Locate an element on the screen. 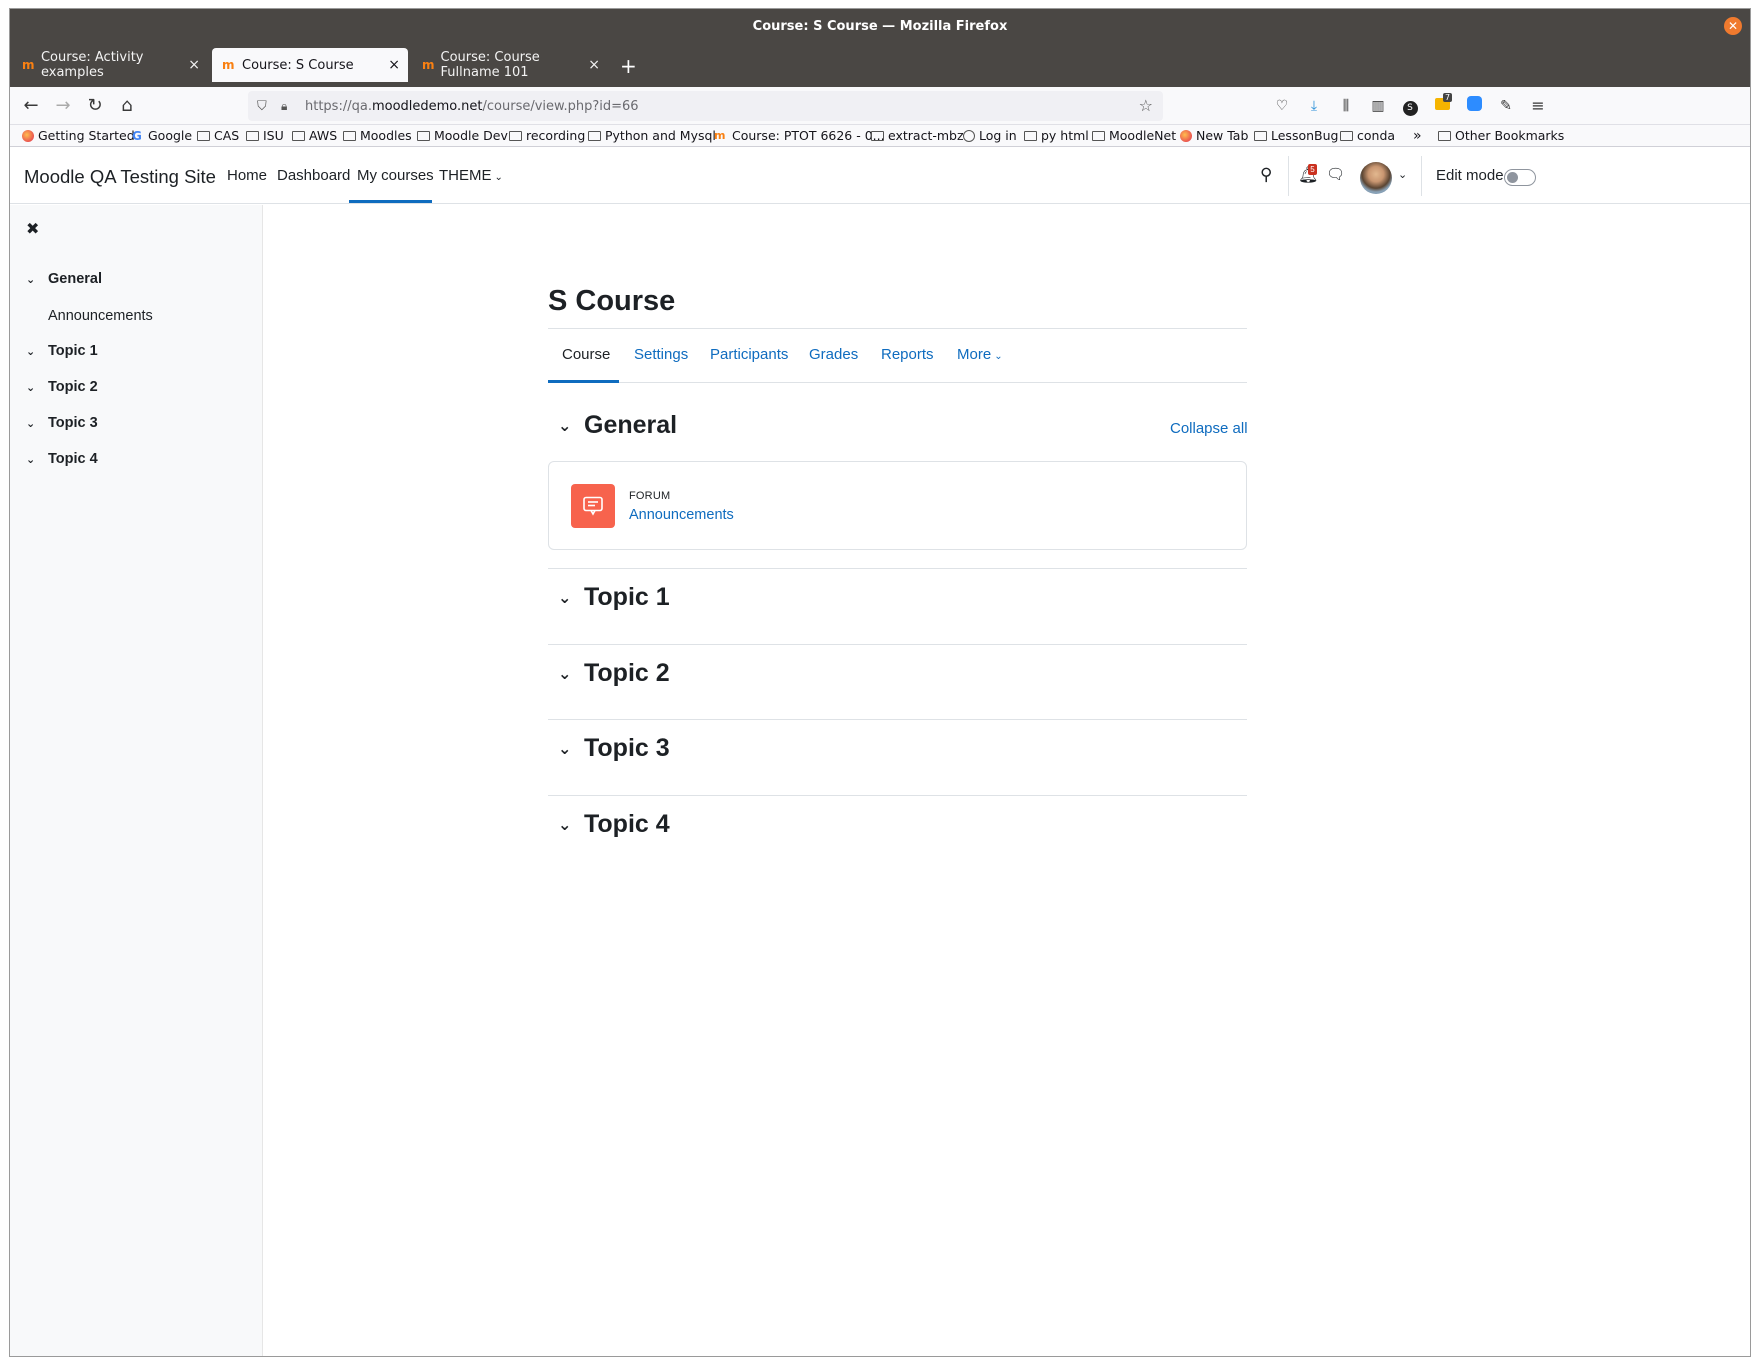 The width and height of the screenshot is (1761, 1366). bookmark-item: G Google is located at coordinates (162, 135).